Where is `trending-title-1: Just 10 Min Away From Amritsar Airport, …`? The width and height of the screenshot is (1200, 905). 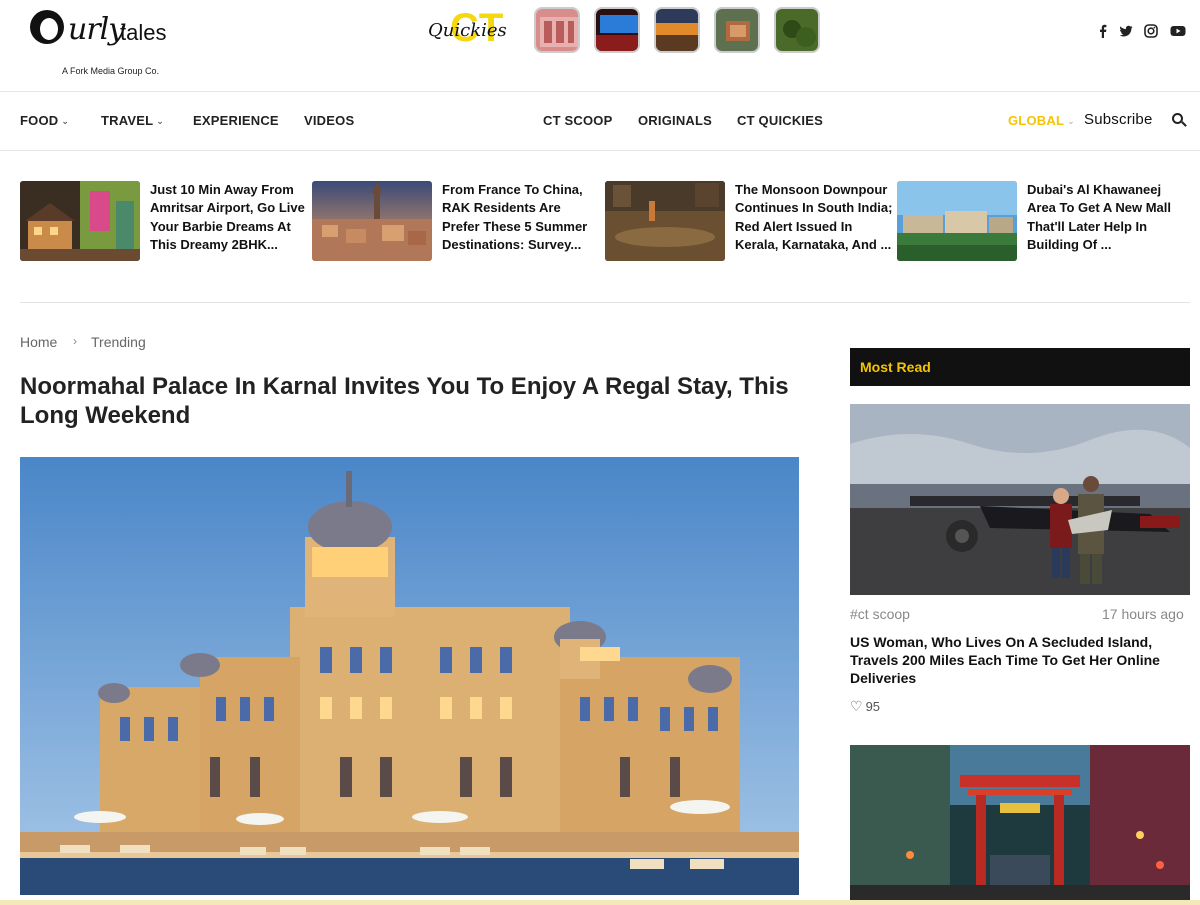
trending-title-1: Just 10 Min Away From Amritsar Airport, … is located at coordinates (227, 217).